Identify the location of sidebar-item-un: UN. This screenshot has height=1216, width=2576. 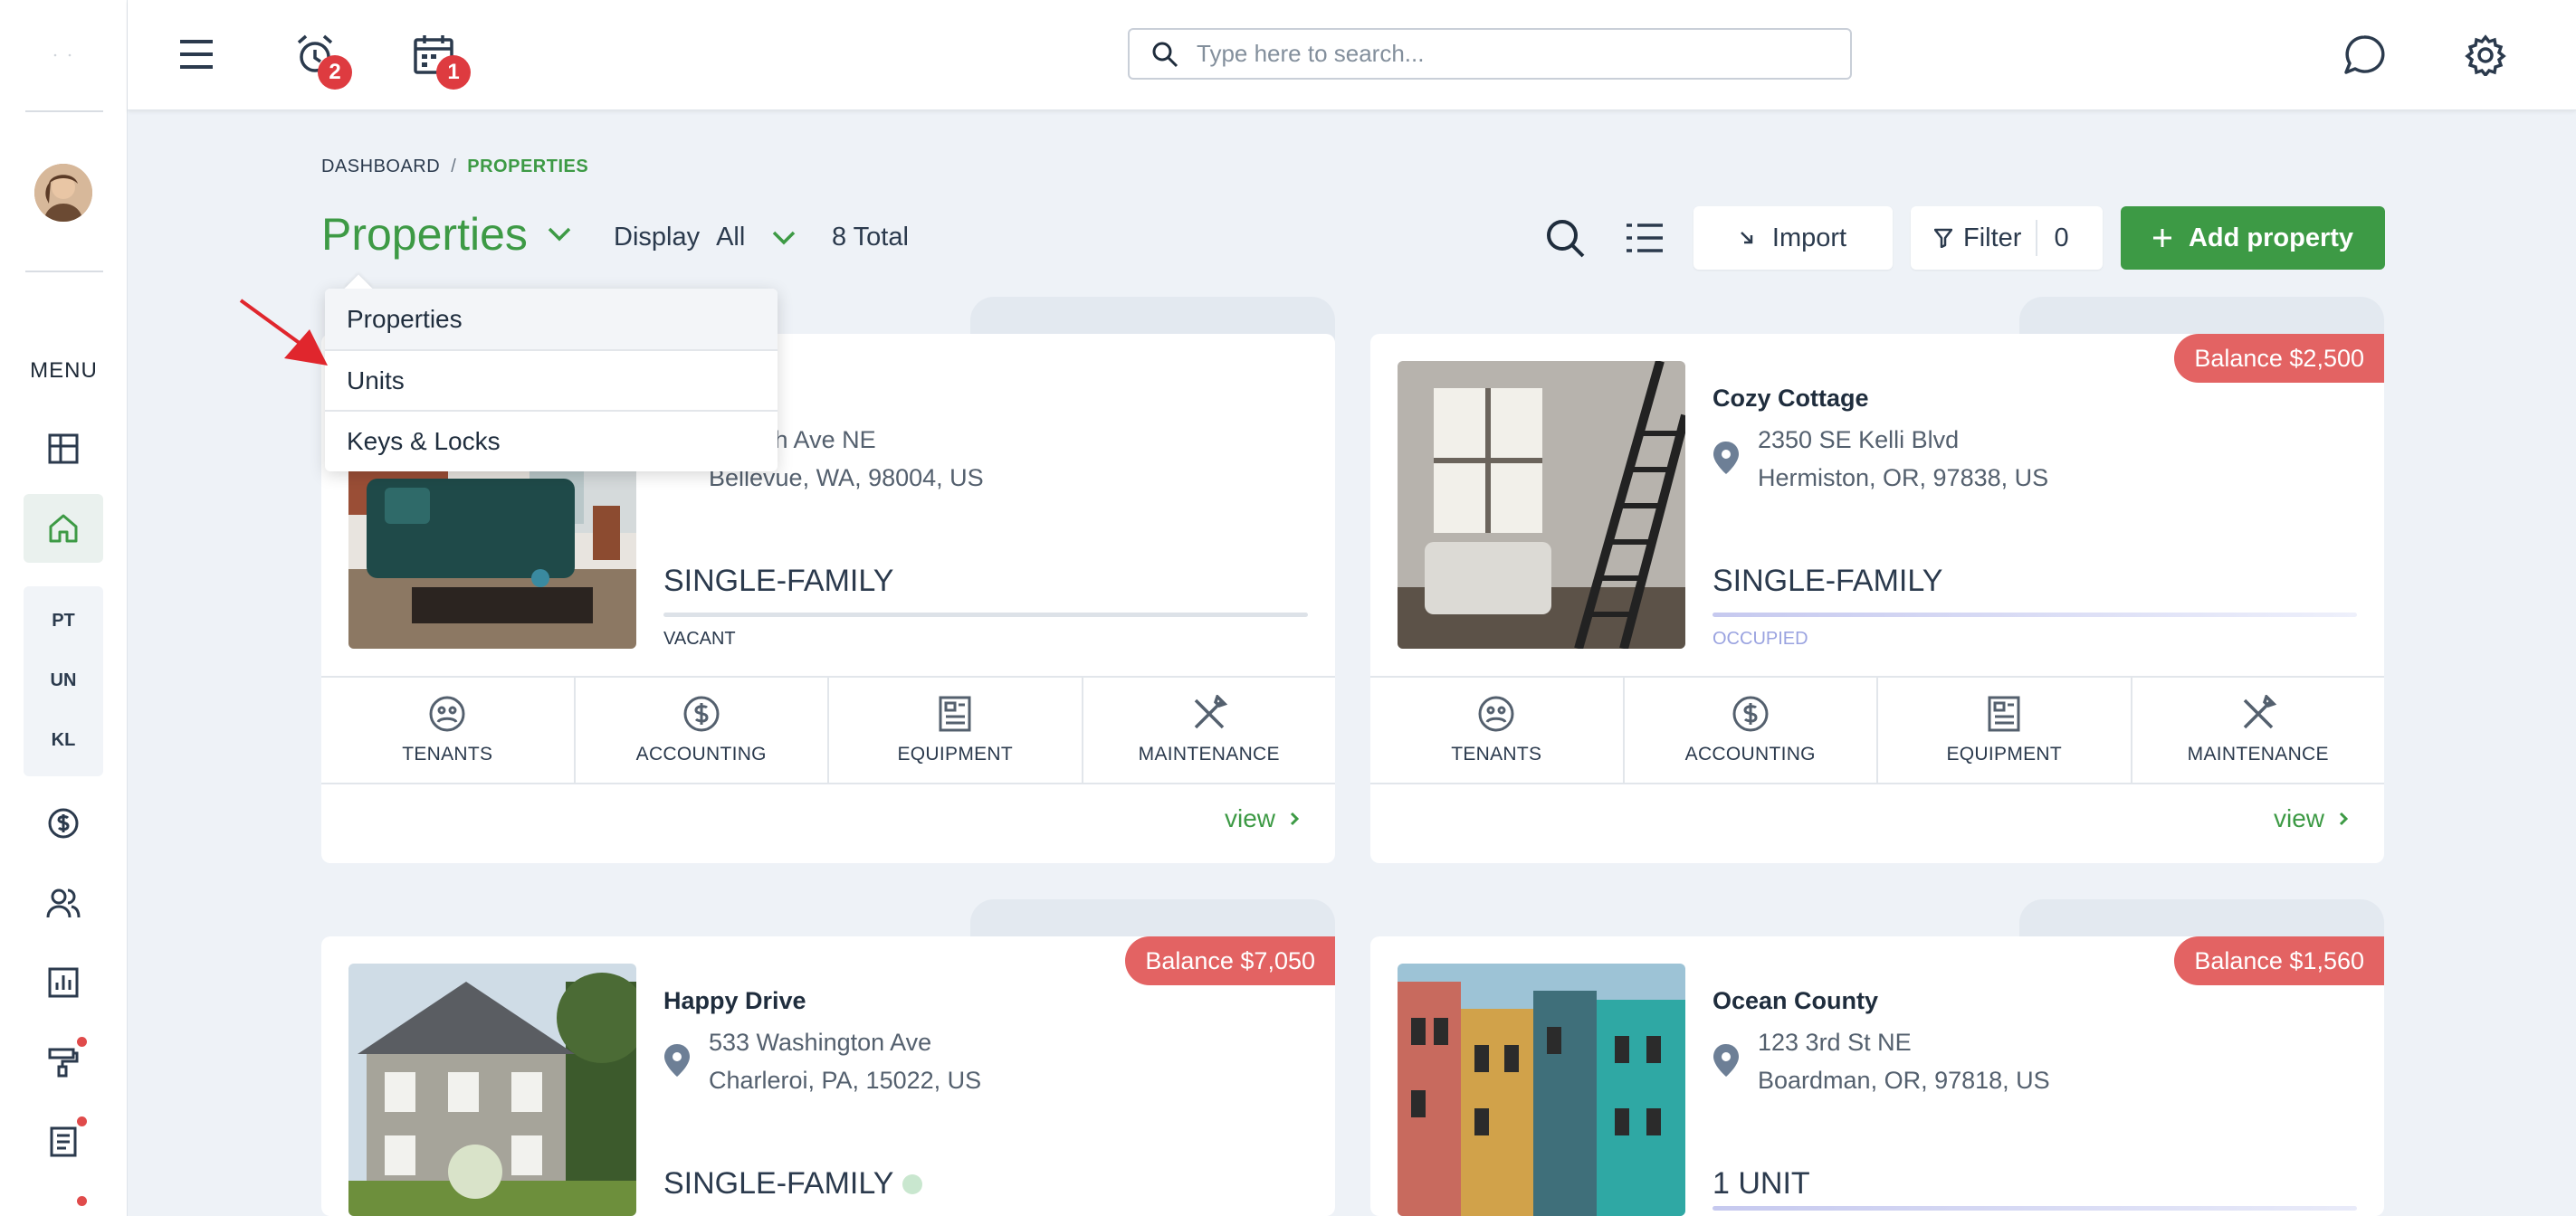
(64, 680).